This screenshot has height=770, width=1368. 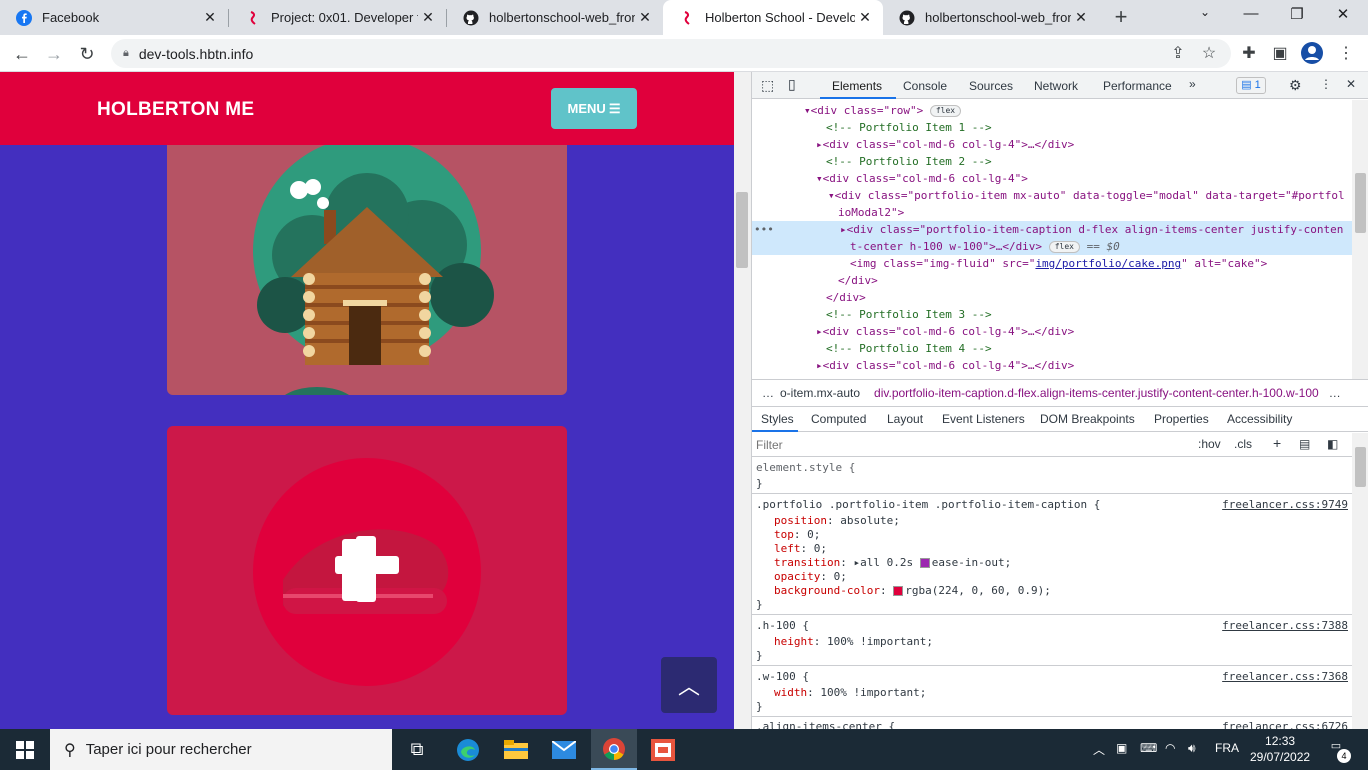 I want to click on tray-app-icon: ▣, so click(x=1121, y=748).